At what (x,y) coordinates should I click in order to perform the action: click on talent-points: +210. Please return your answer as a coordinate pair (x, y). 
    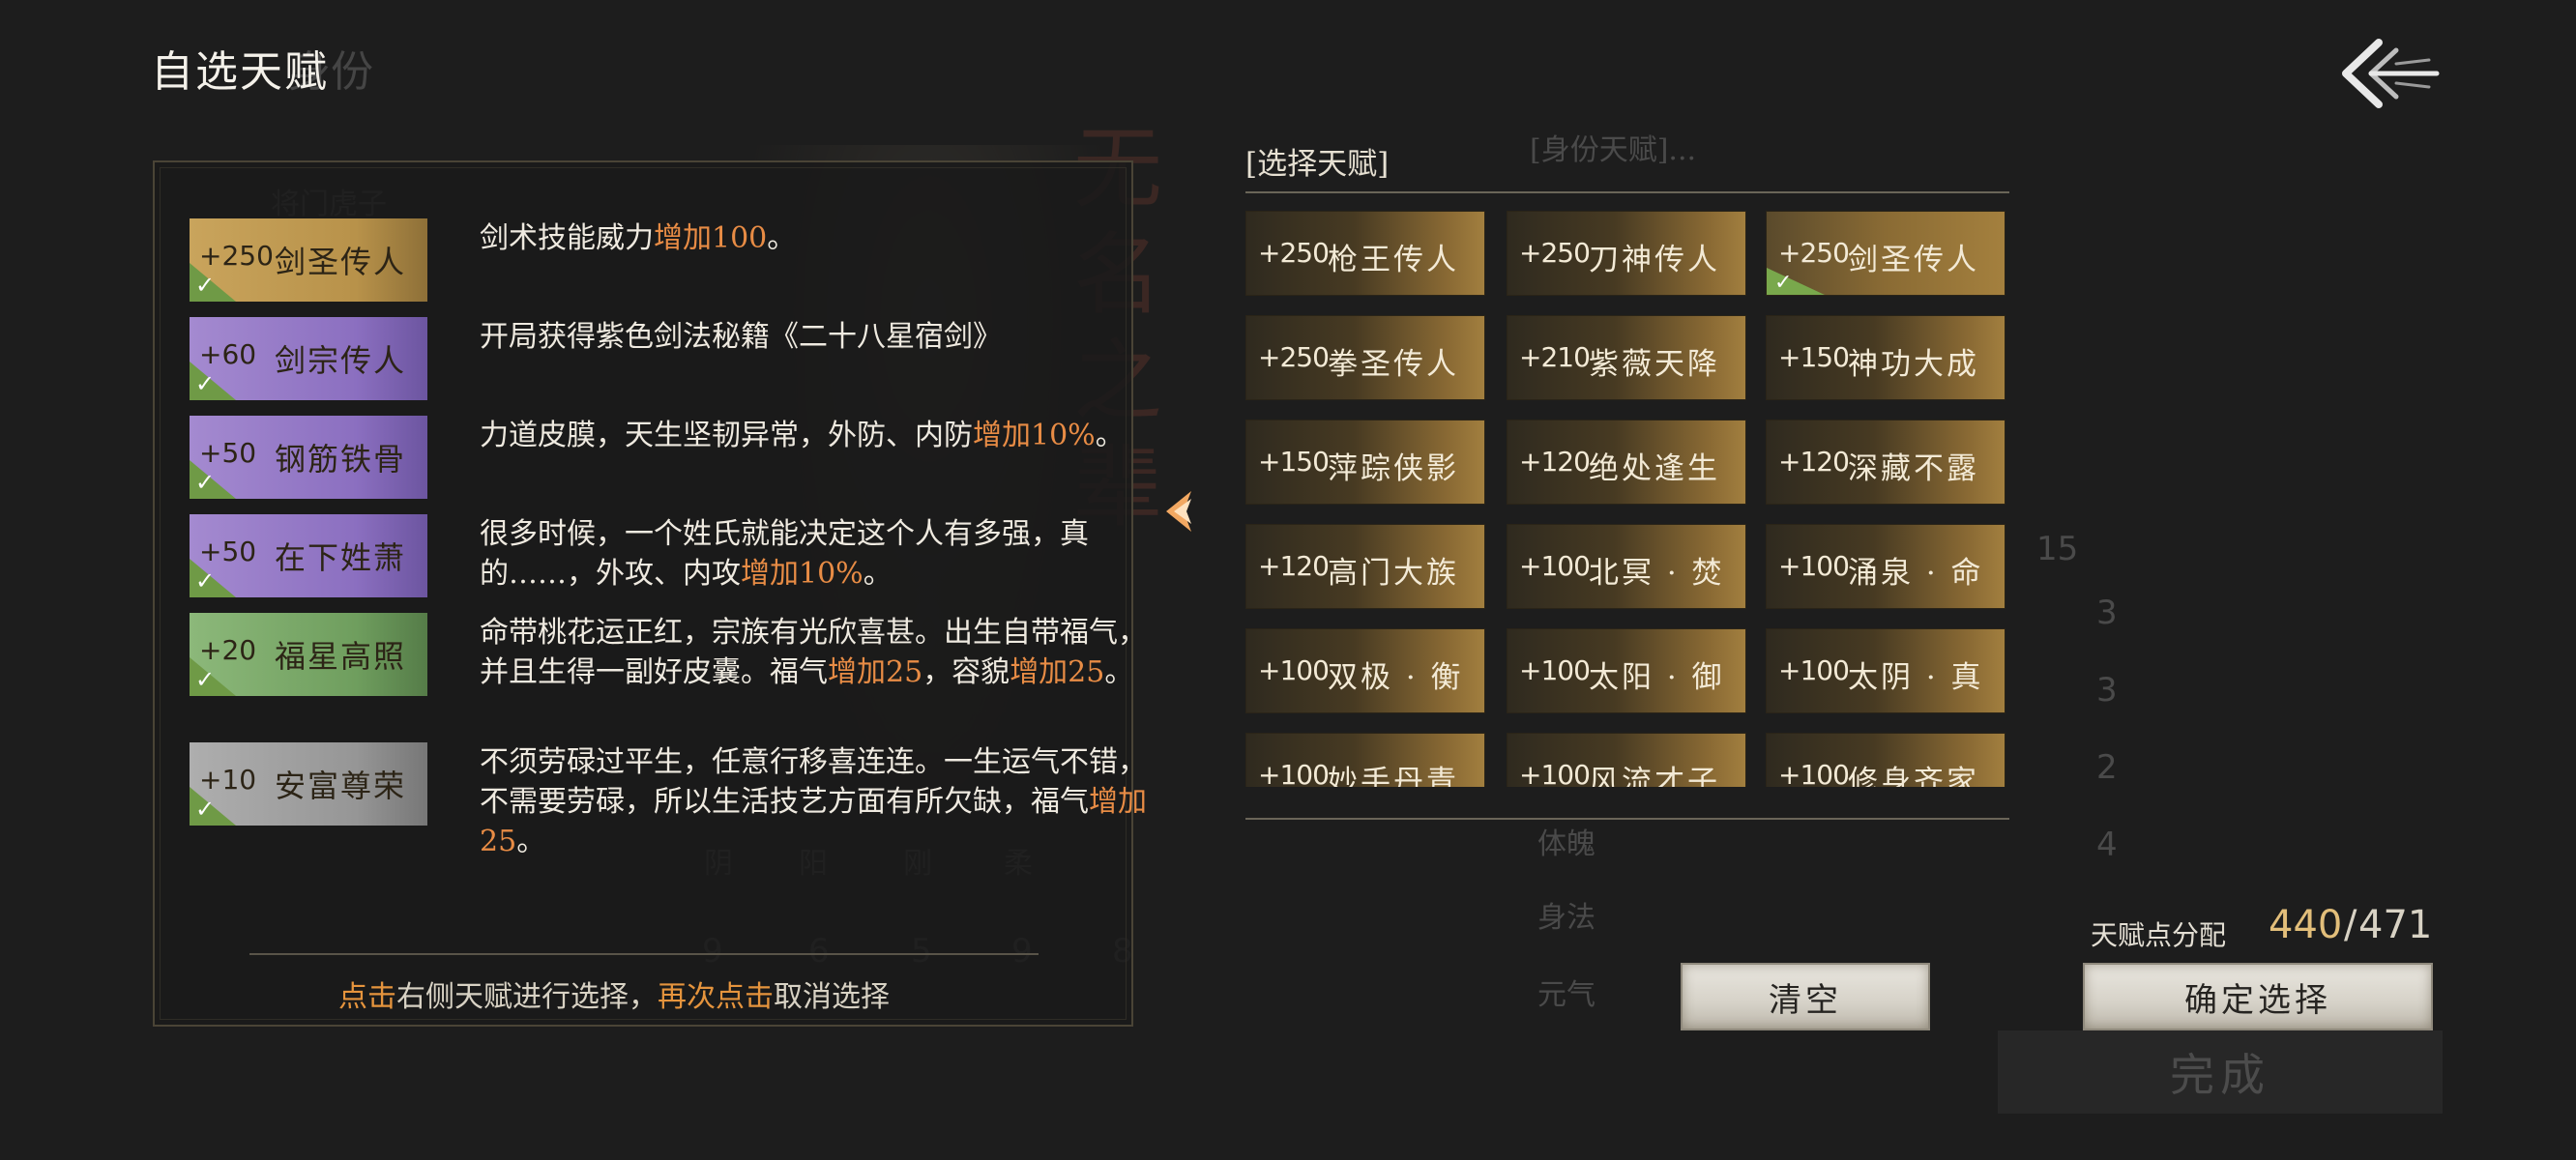
    Looking at the image, I should click on (1555, 357).